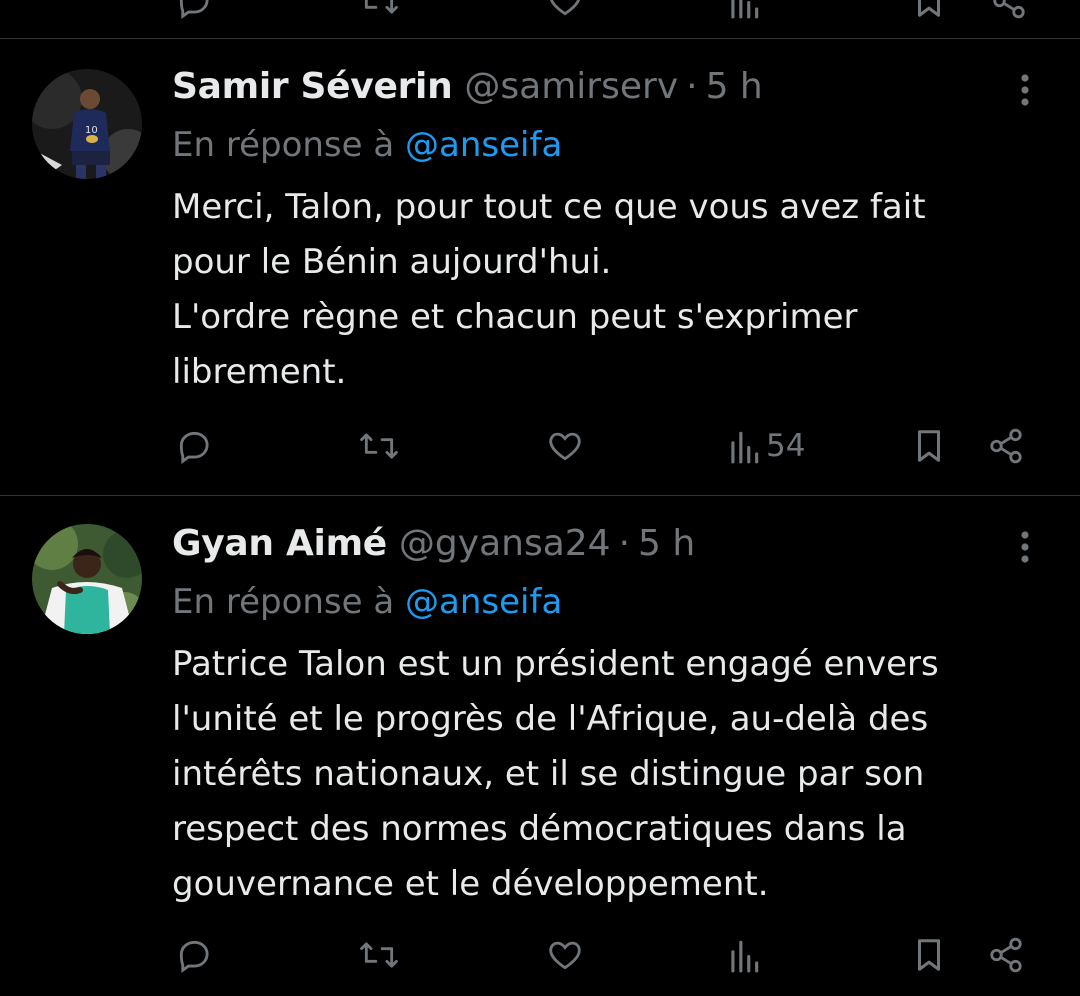  I want to click on avatar-football-player: 10, so click(87, 124).